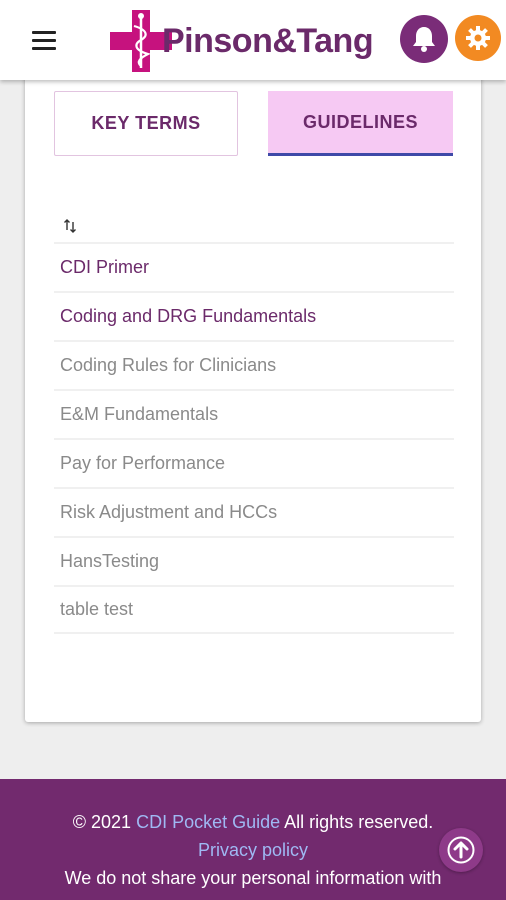 The height and width of the screenshot is (900, 506). Describe the element at coordinates (254, 266) in the screenshot. I see `list-item: CDI Primer` at that location.